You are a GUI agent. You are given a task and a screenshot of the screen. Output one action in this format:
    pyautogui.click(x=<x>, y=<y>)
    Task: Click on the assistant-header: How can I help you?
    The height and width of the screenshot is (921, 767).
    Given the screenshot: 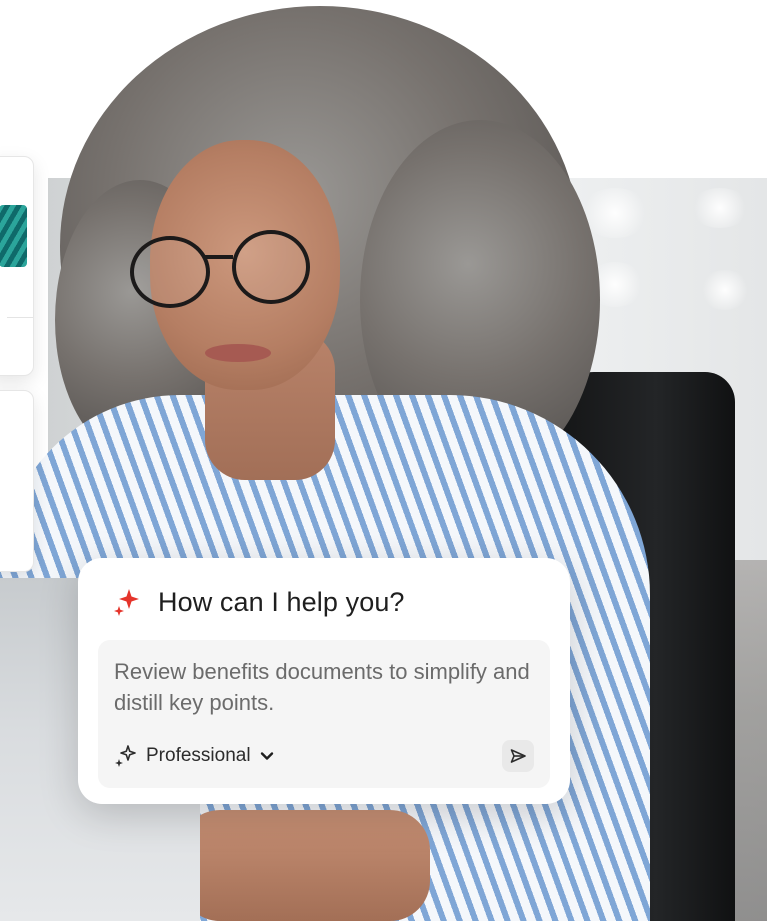 What is the action you would take?
    pyautogui.click(x=258, y=602)
    